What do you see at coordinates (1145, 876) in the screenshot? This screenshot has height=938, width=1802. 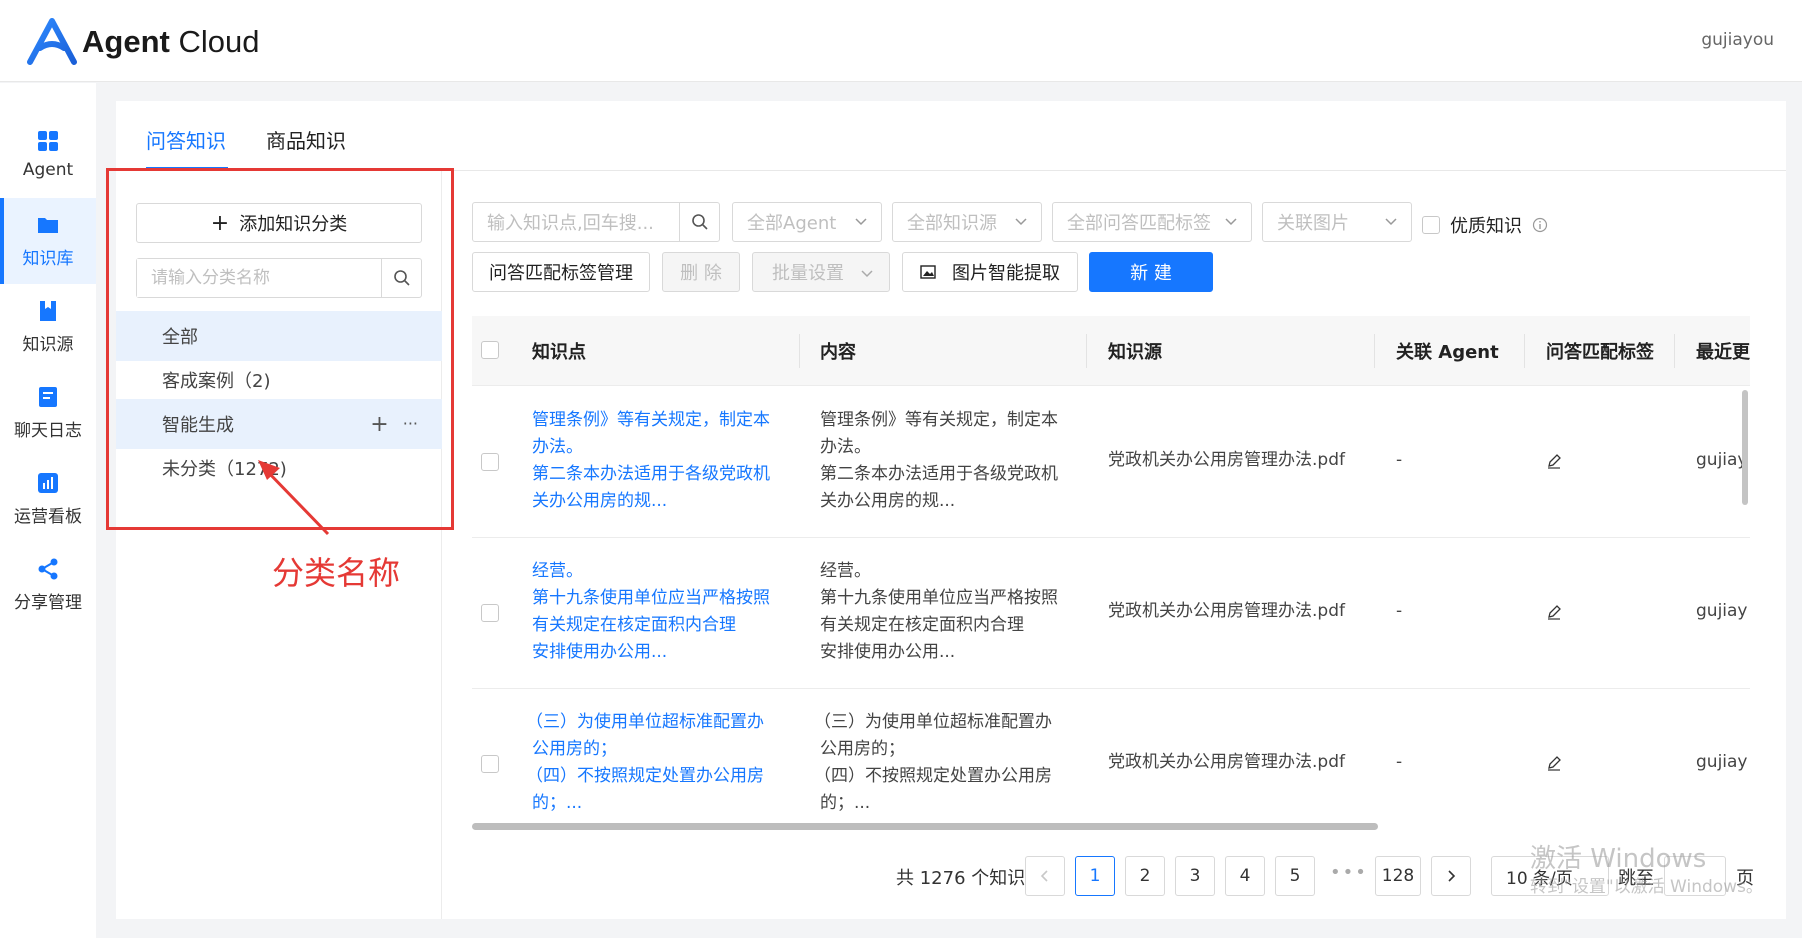 I see `page-button-2: 2` at bounding box center [1145, 876].